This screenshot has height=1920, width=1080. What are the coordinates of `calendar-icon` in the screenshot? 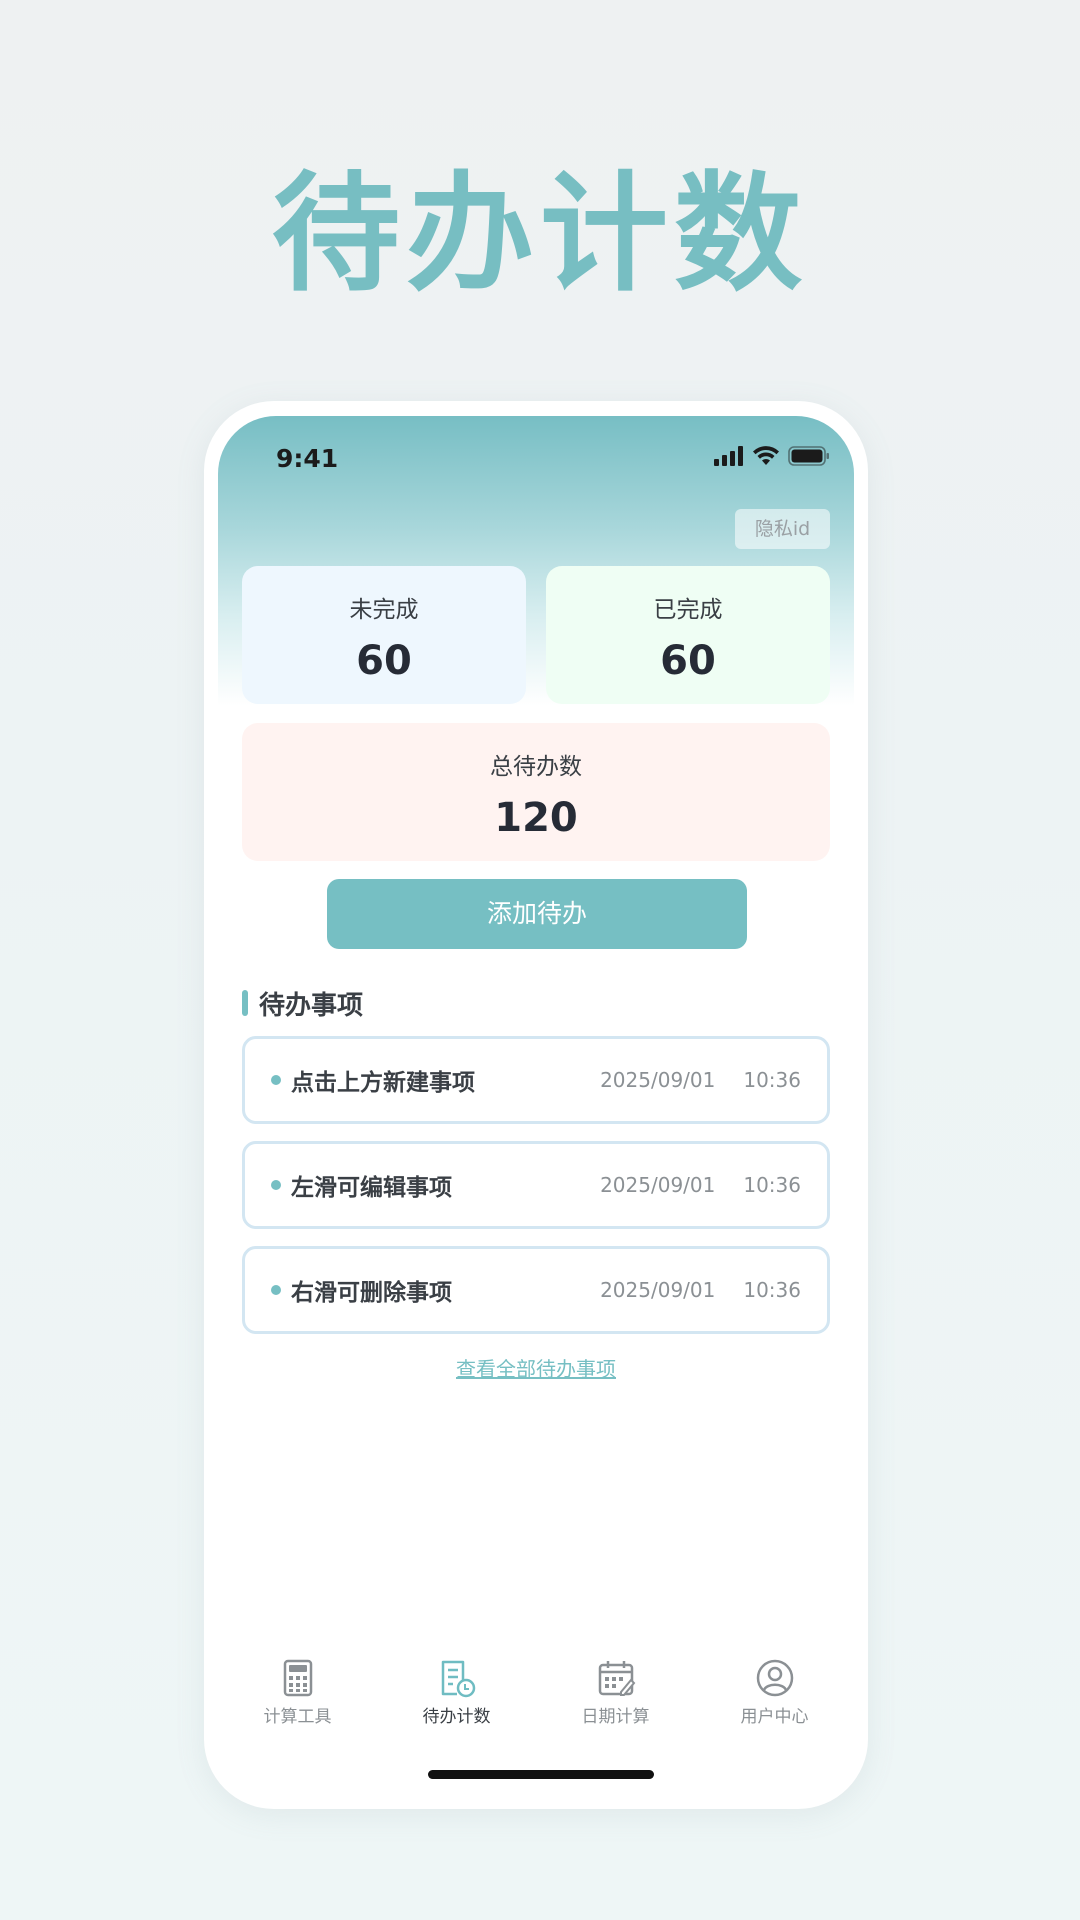 It's located at (616, 1678).